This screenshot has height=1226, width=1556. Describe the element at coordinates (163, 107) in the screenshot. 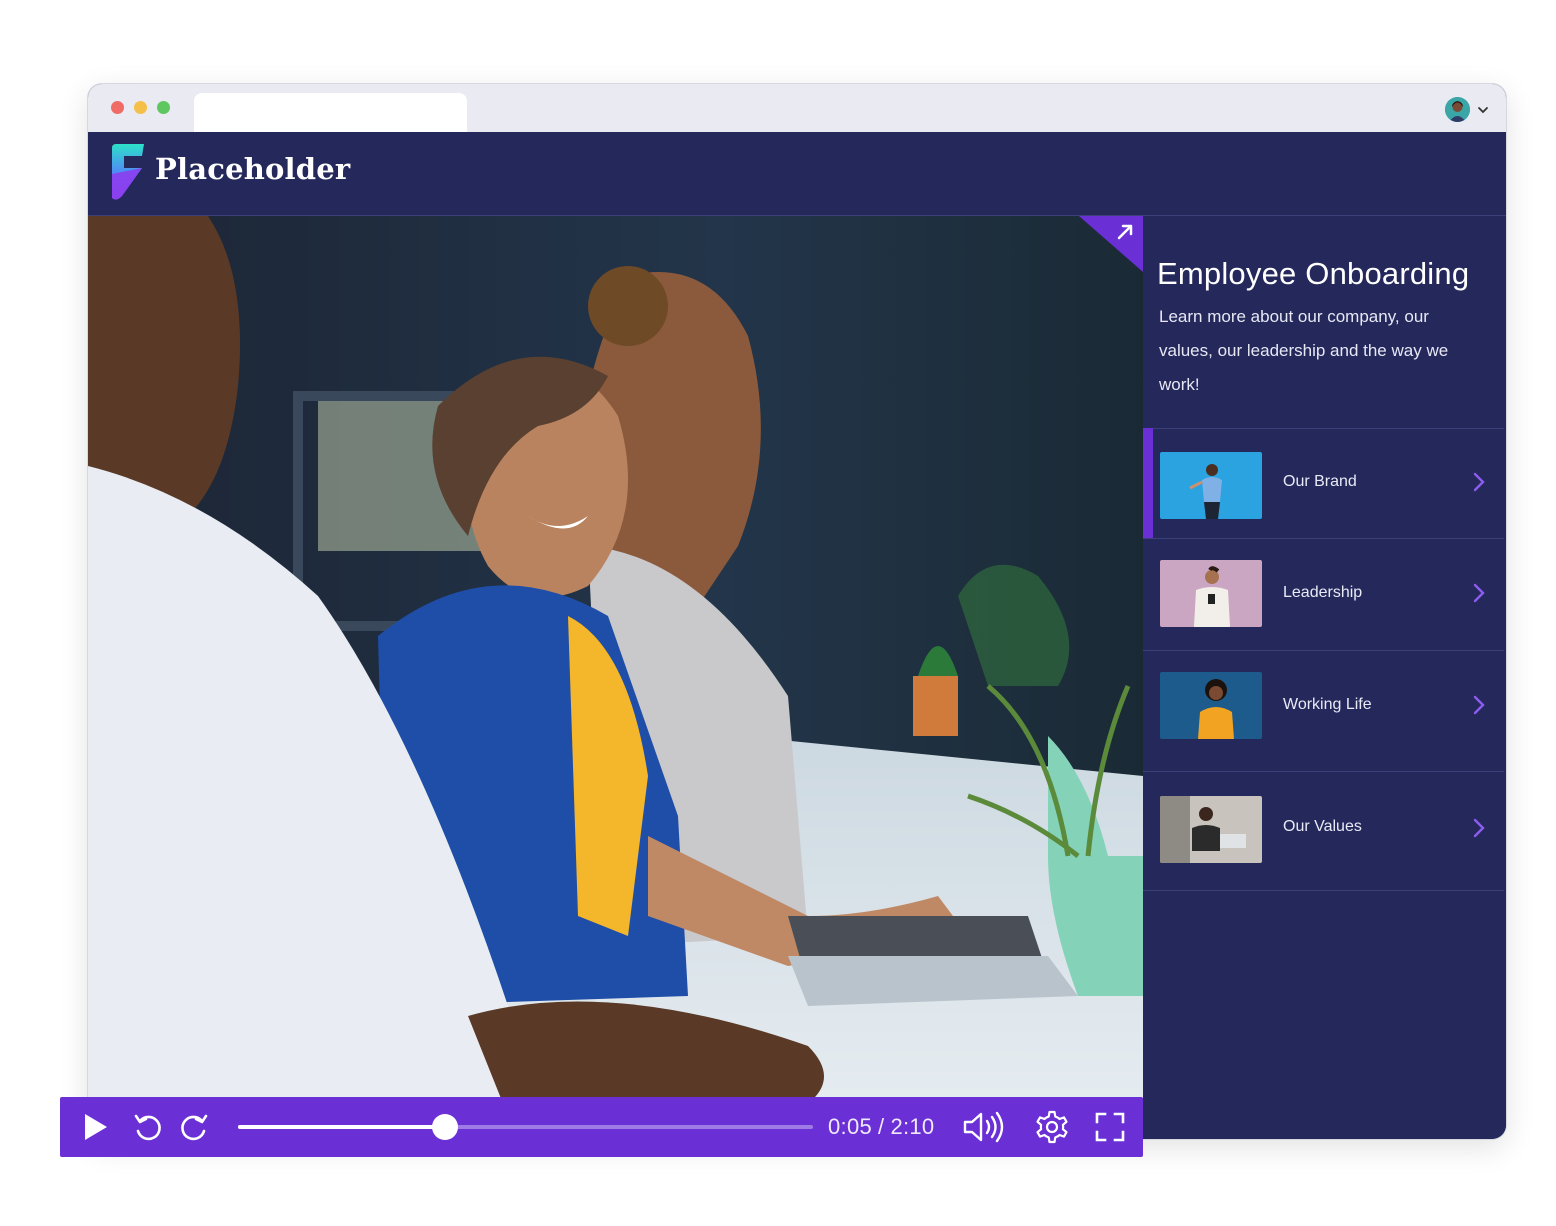

I see `maximize-window-button` at that location.